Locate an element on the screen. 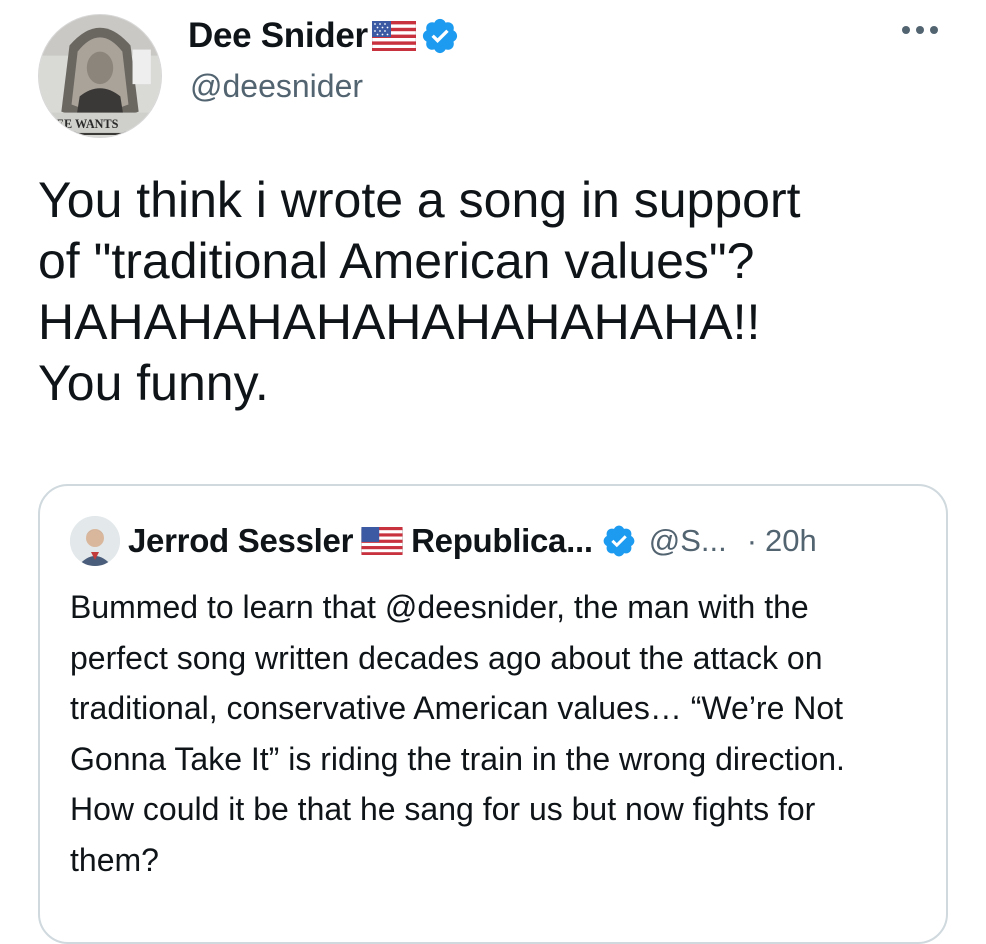  avatar-image: DEE WANTS is located at coordinates (100, 76).